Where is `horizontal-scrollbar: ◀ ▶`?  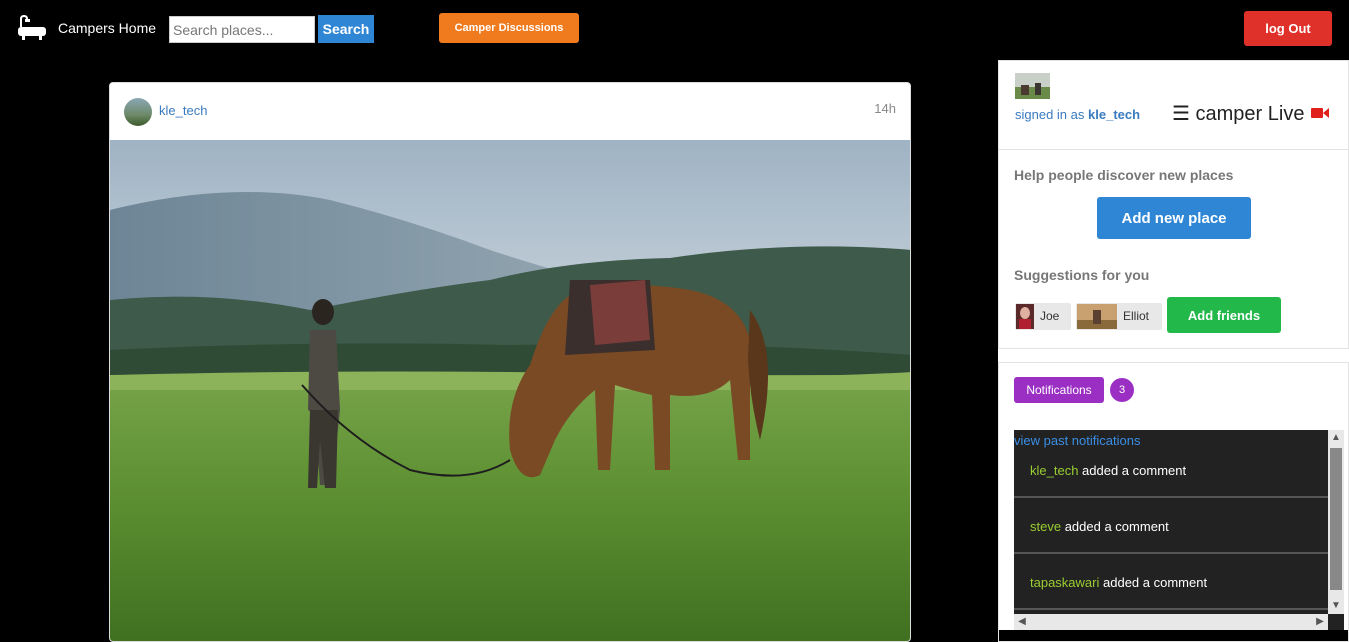
horizontal-scrollbar: ◀ ▶ is located at coordinates (1171, 622).